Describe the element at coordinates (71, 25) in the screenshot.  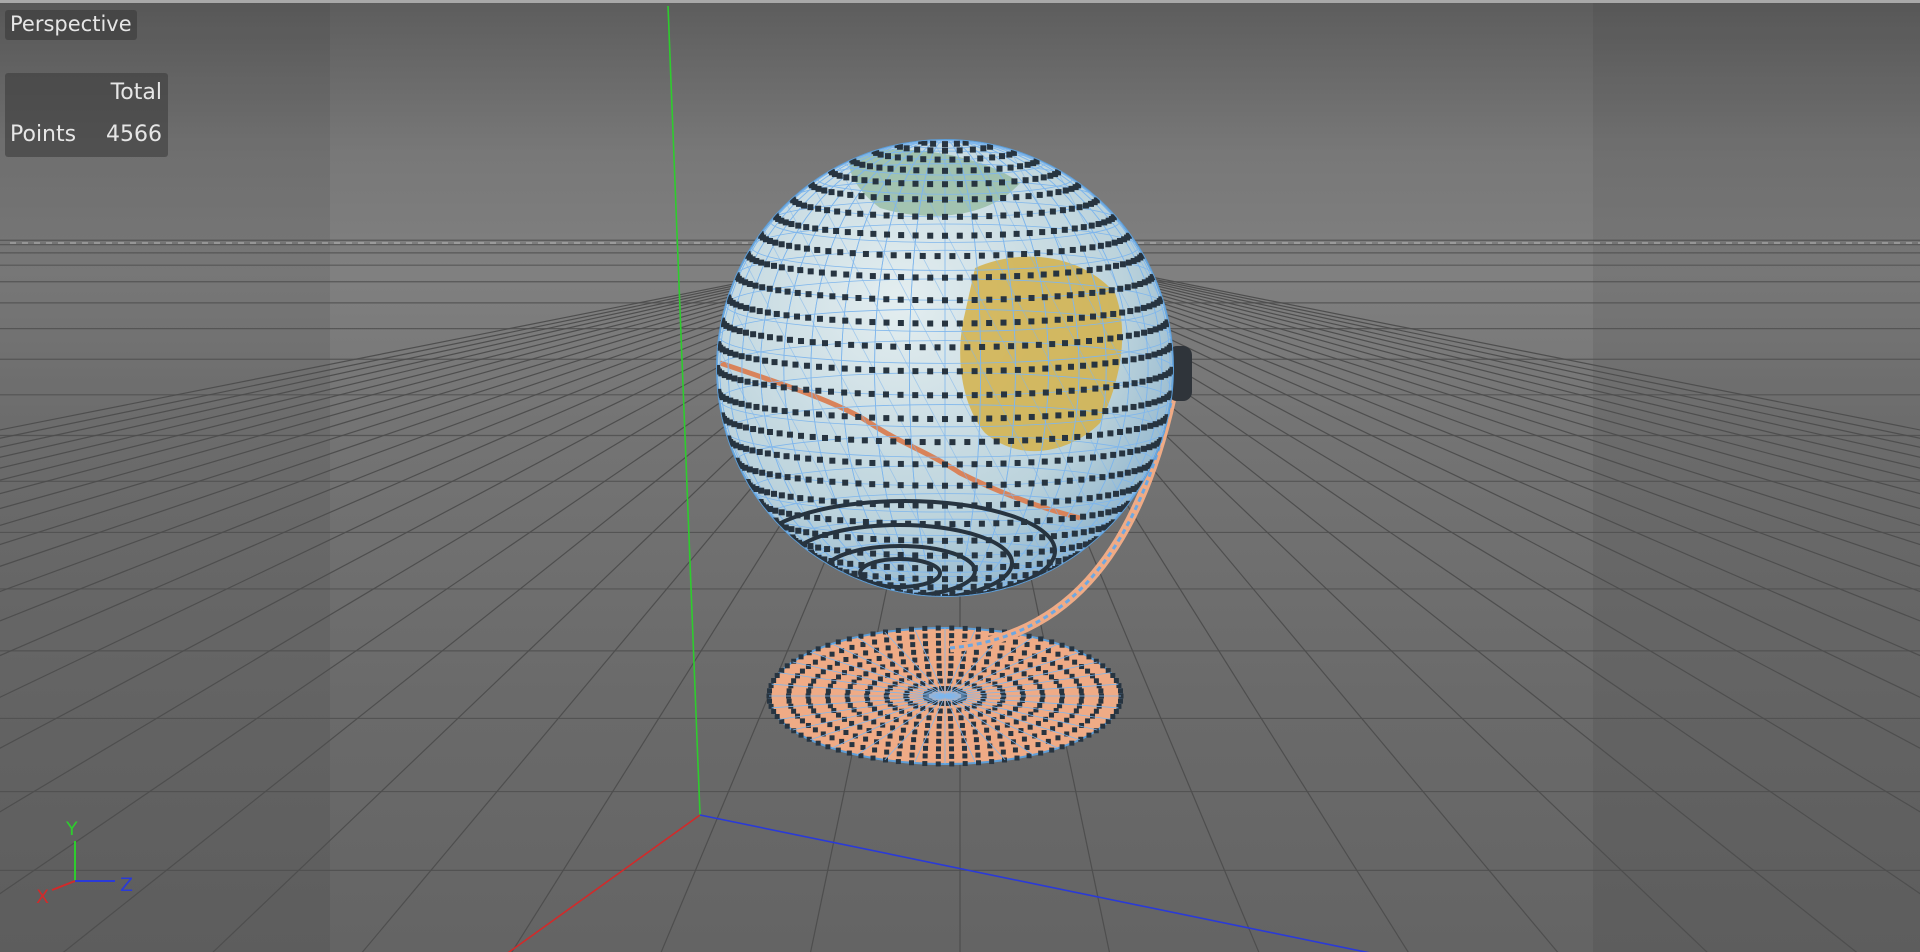
I see `camera-label: Perspective` at that location.